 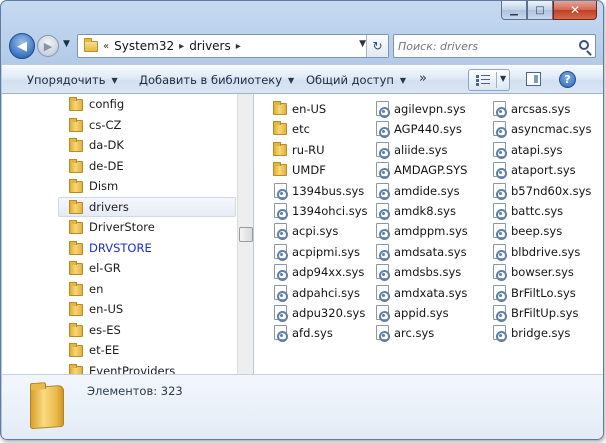 I want to click on navigation-pane-scrollbar, so click(x=245, y=234).